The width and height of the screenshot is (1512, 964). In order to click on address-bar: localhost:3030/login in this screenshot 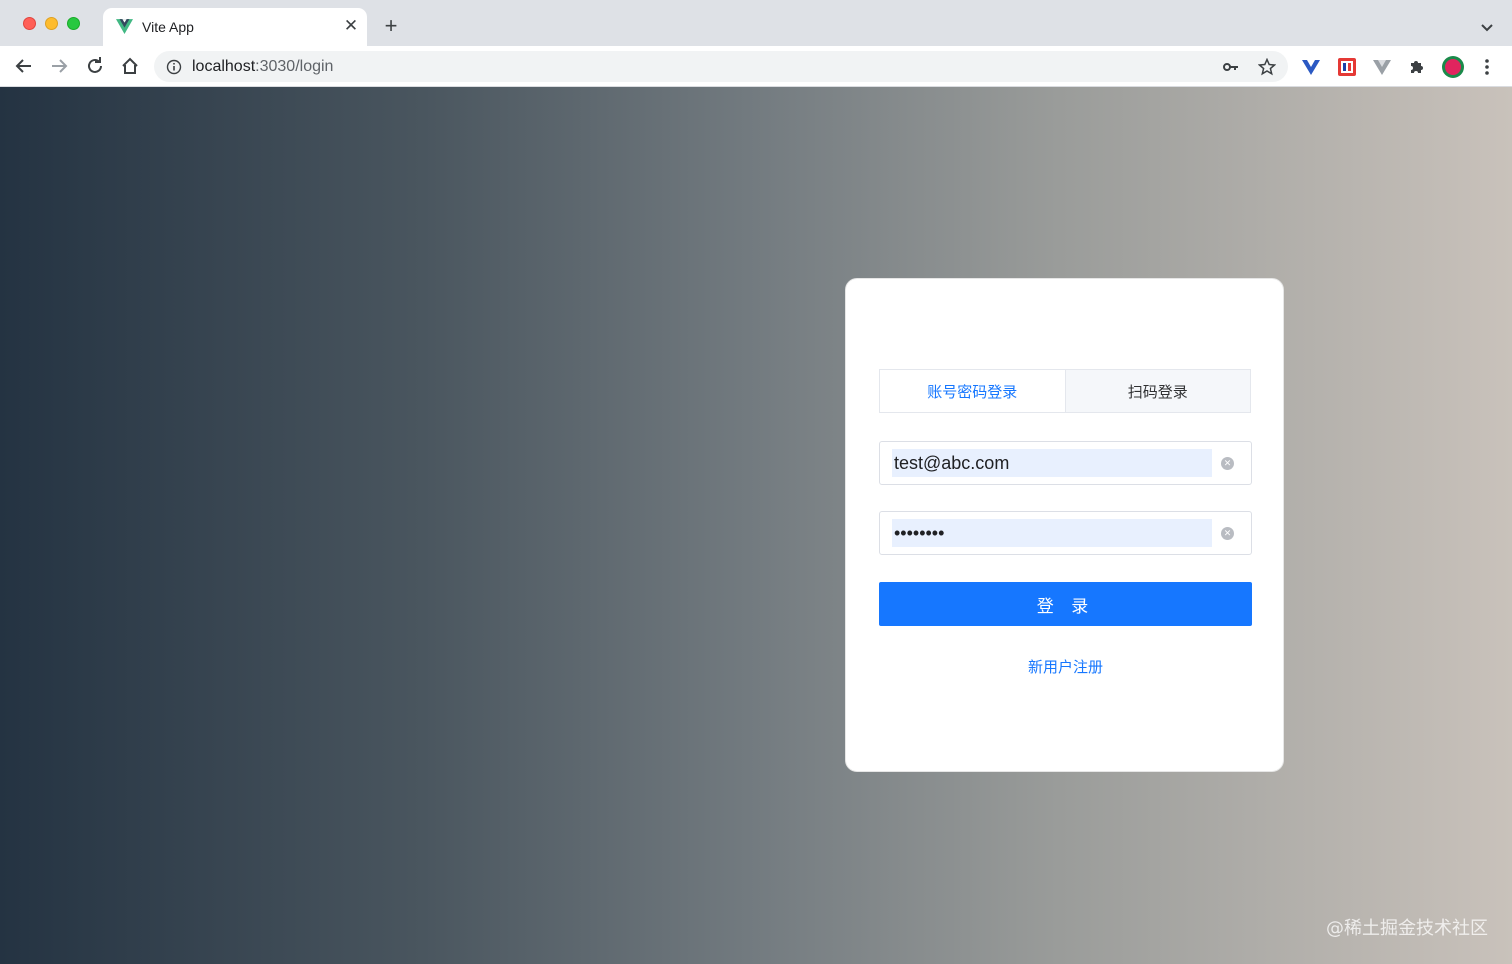, I will do `click(721, 66)`.